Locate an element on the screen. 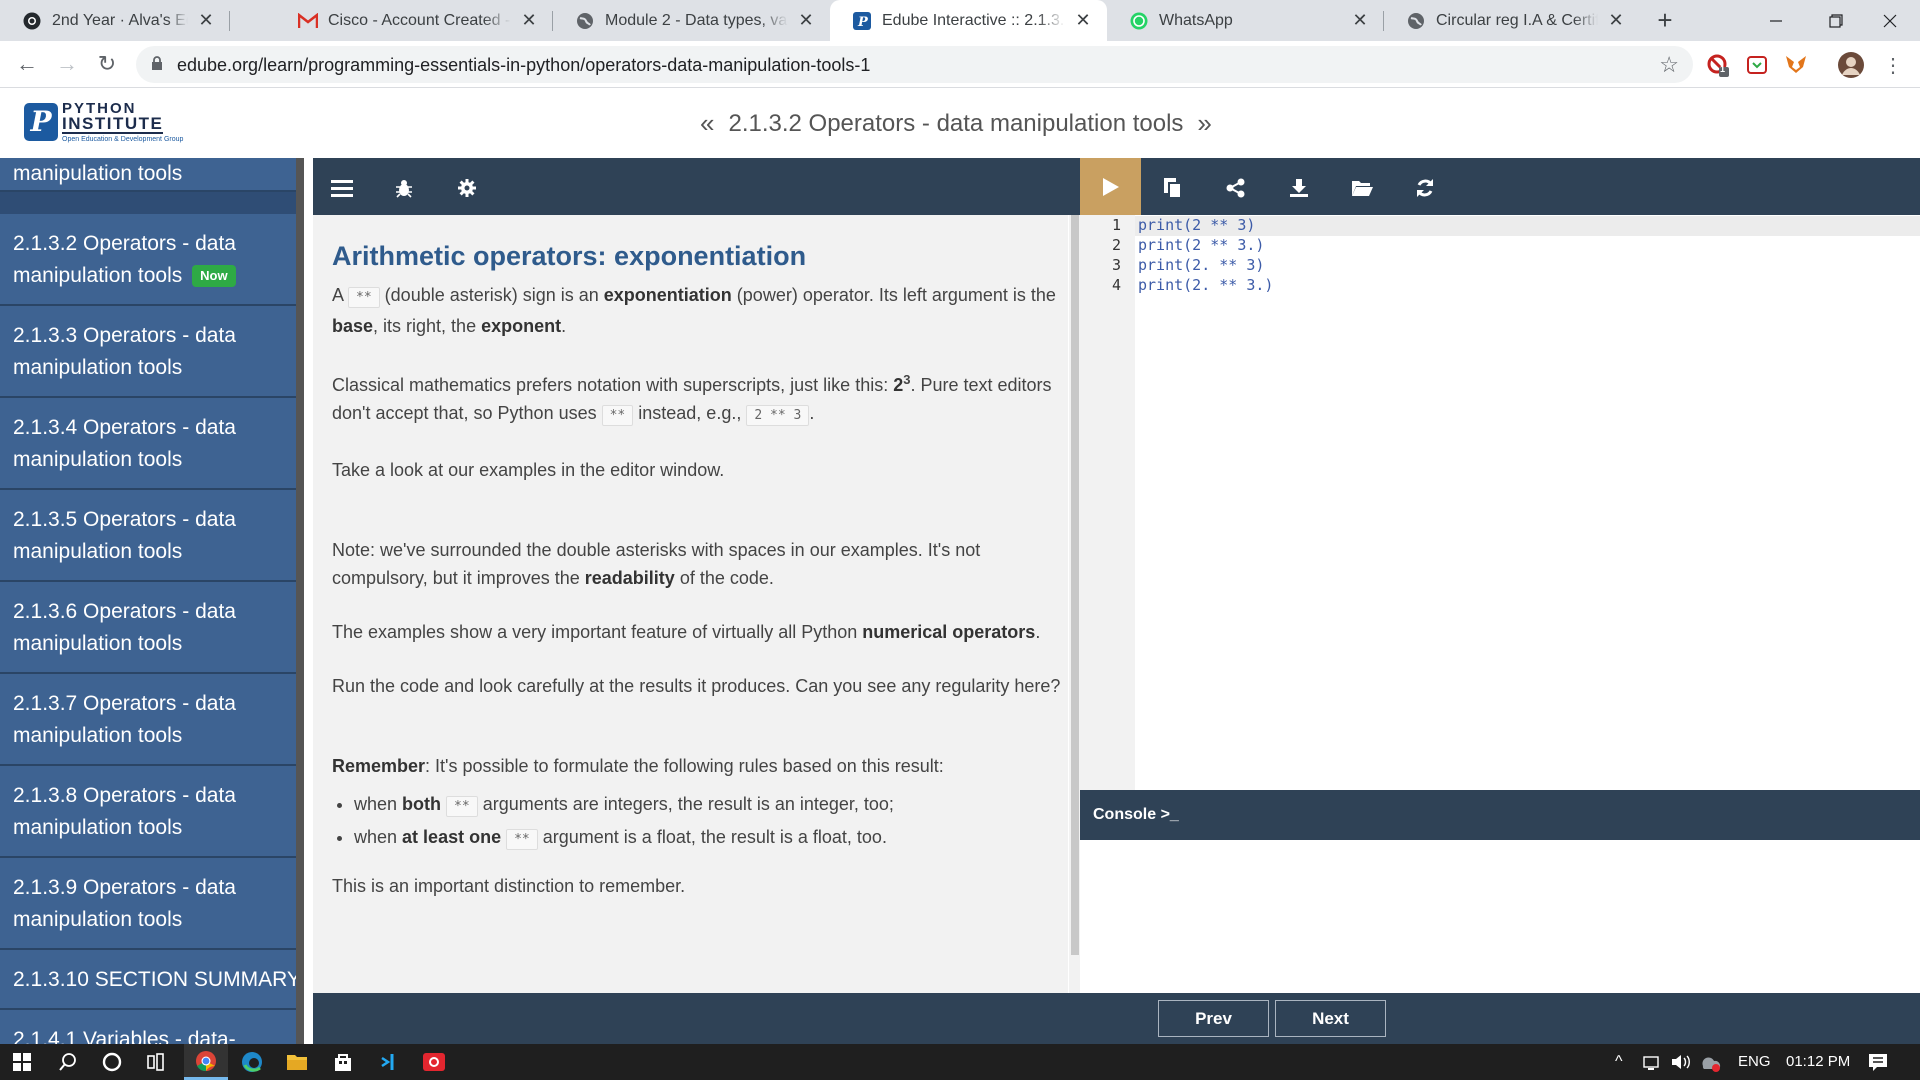  app-taskbar-icon is located at coordinates (434, 1062).